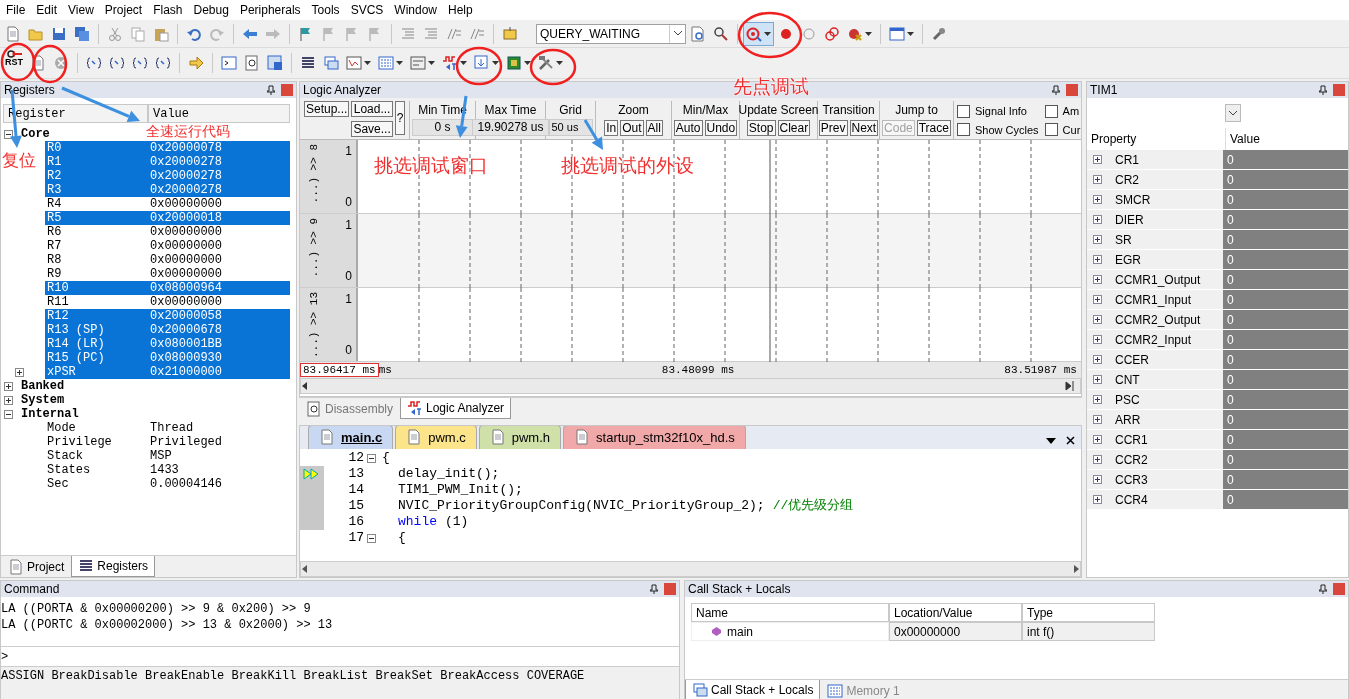  I want to click on property-name: SMCR, so click(1133, 200).